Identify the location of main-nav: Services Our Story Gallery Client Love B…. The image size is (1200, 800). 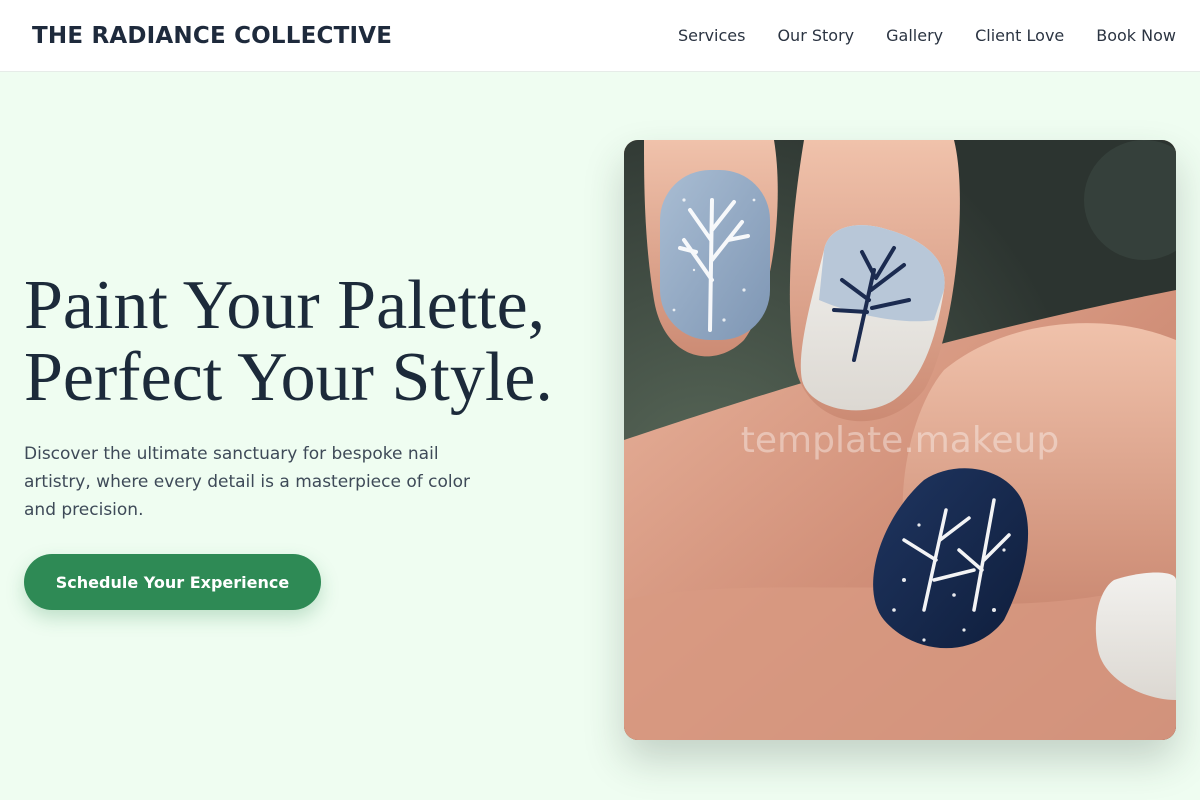
(911, 35).